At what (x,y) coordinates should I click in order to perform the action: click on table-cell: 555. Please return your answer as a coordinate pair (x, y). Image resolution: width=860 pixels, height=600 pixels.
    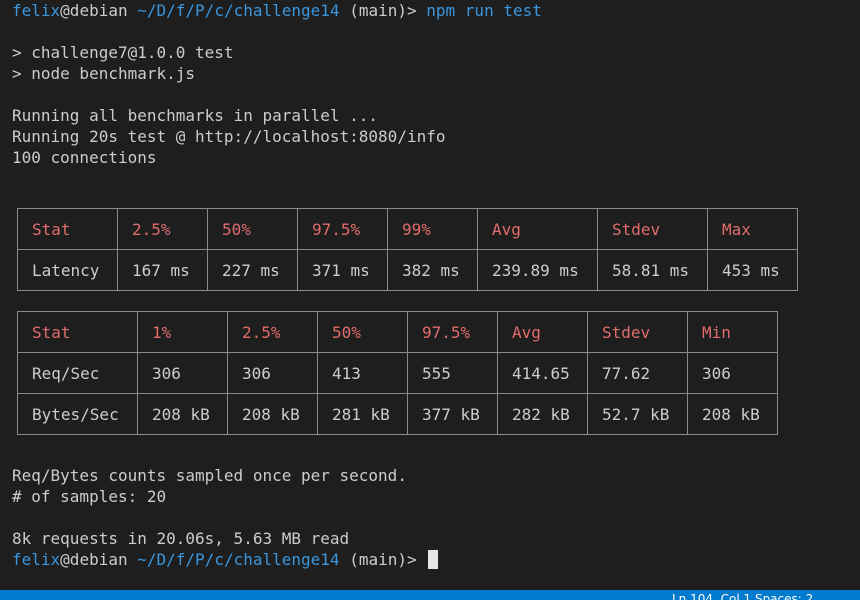
    Looking at the image, I should click on (452, 373).